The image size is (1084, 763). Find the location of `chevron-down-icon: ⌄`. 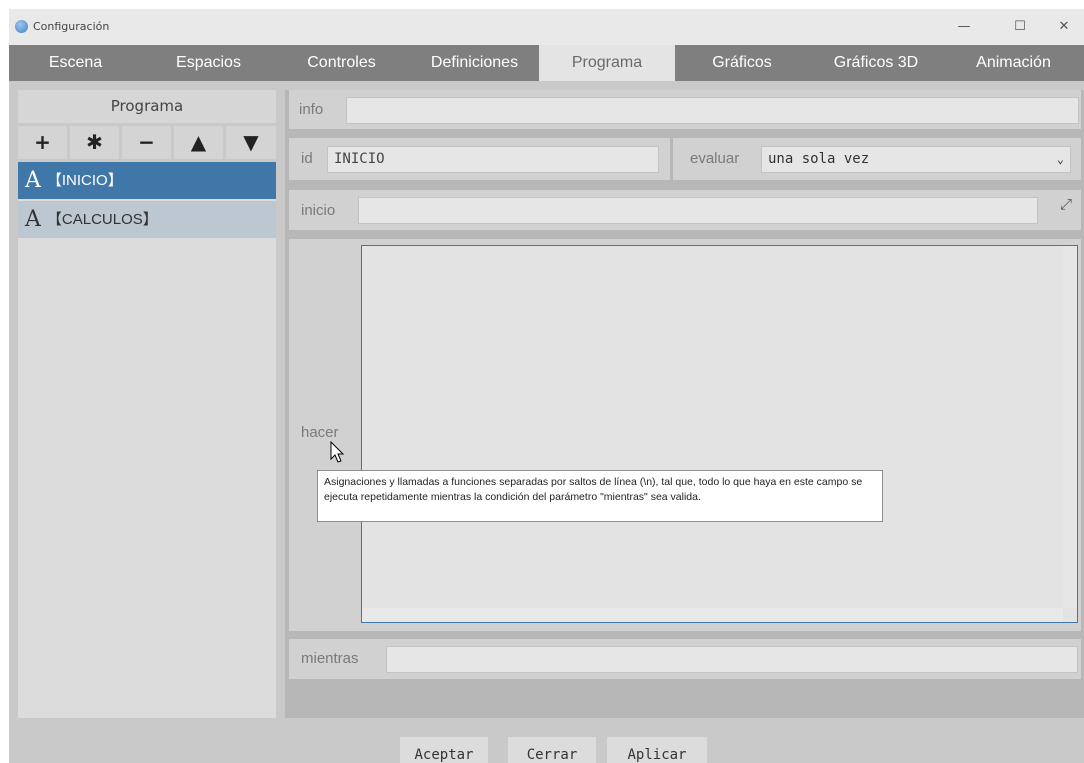

chevron-down-icon: ⌄ is located at coordinates (1060, 159).